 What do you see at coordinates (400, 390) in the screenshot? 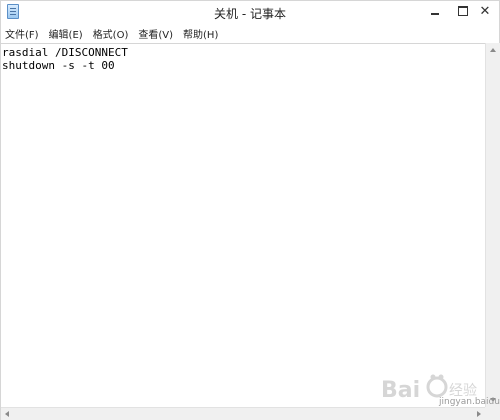
I see `svg-text: Bai` at bounding box center [400, 390].